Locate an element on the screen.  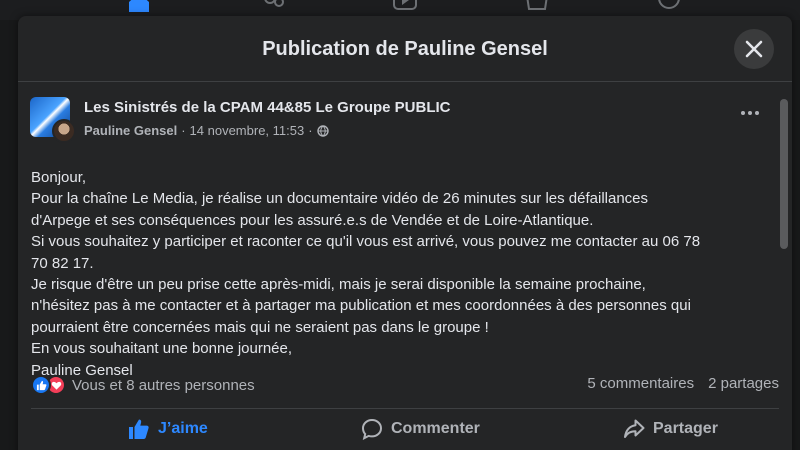
post-line: En vous souhaitant une bonne journée, is located at coordinates (162, 349).